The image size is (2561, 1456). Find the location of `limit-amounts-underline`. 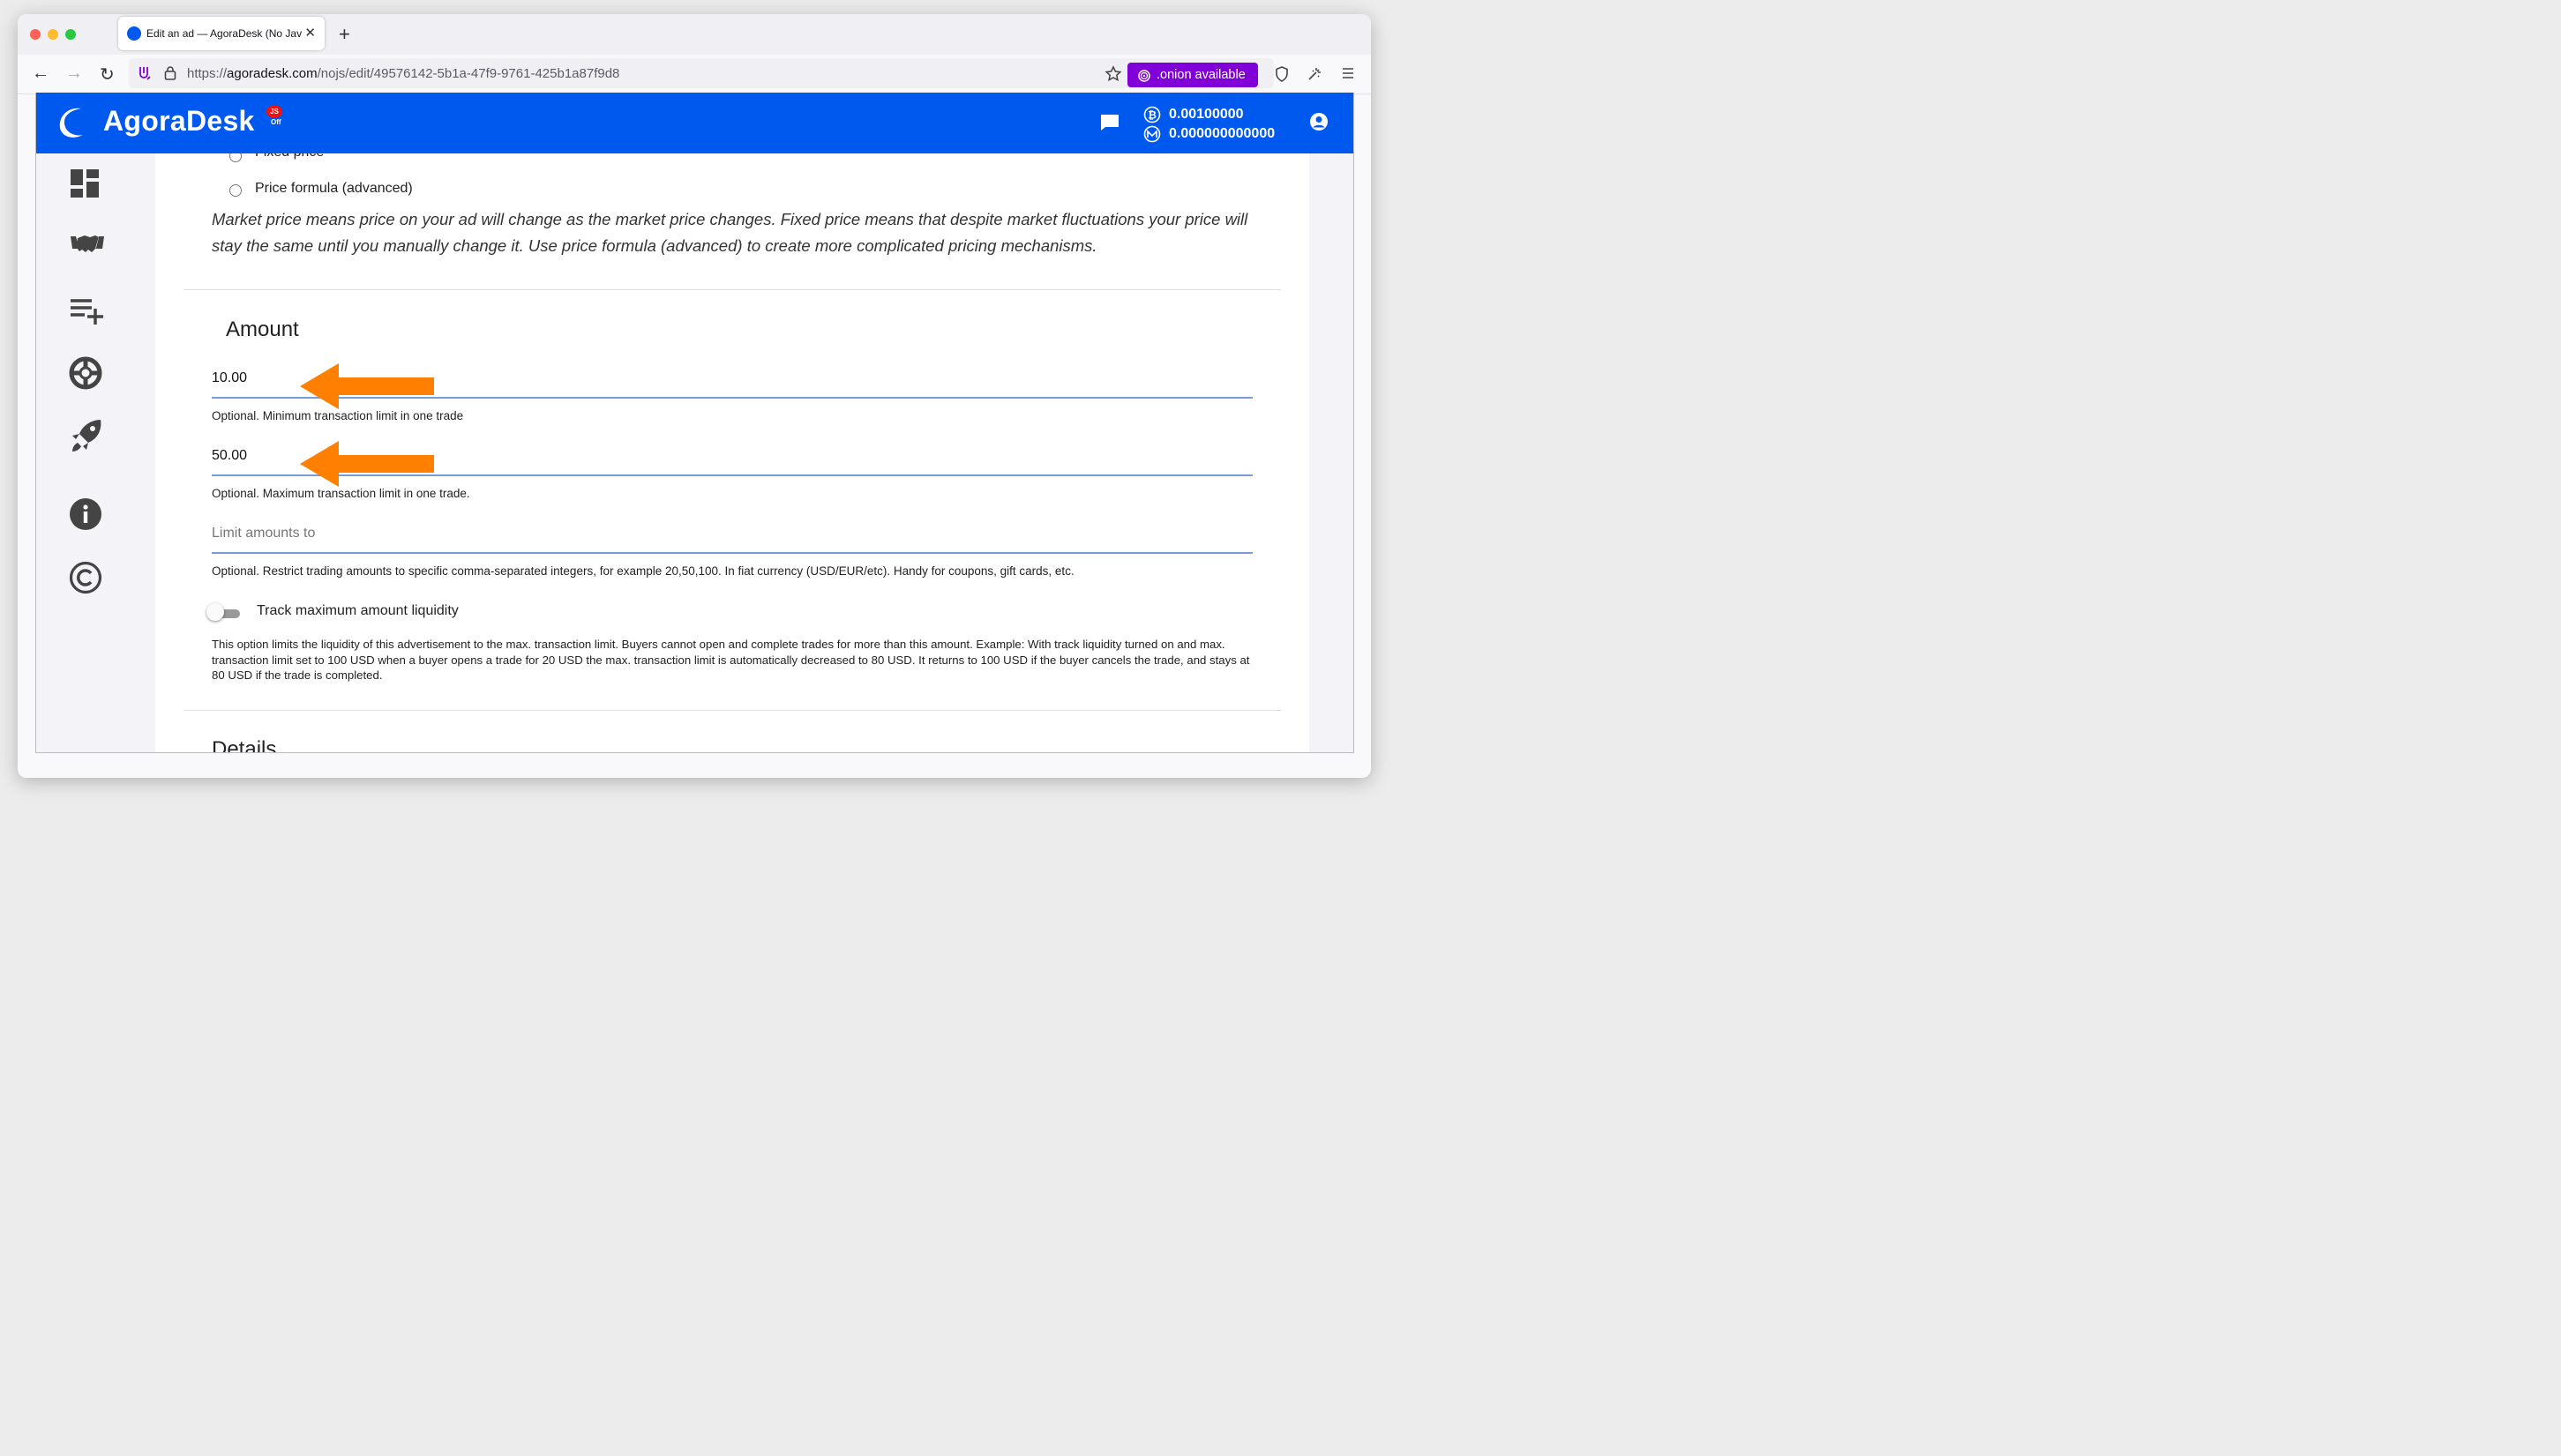

limit-amounts-underline is located at coordinates (732, 553).